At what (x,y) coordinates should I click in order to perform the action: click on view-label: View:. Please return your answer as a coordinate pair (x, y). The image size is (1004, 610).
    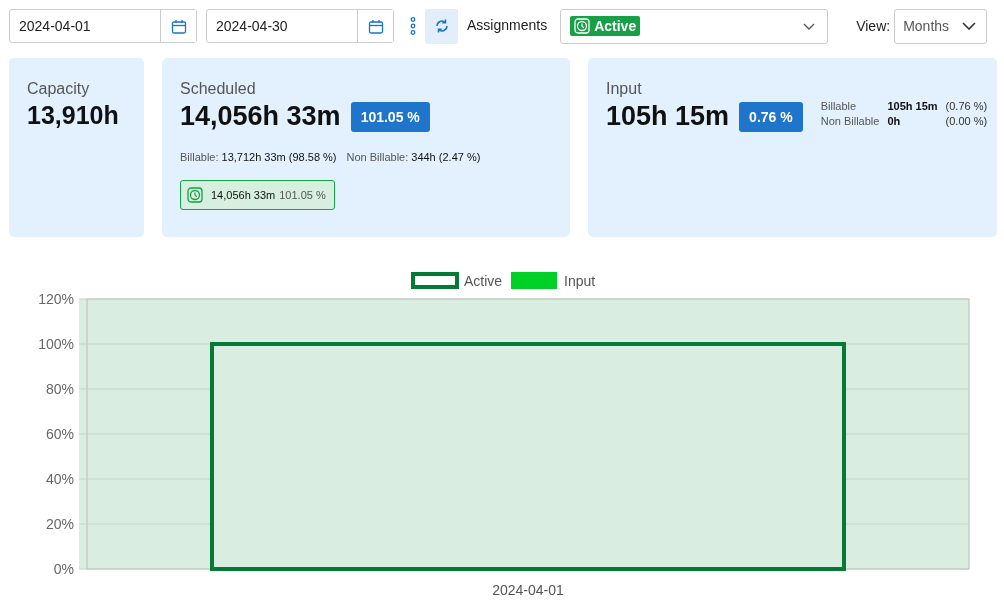
    Looking at the image, I should click on (873, 26).